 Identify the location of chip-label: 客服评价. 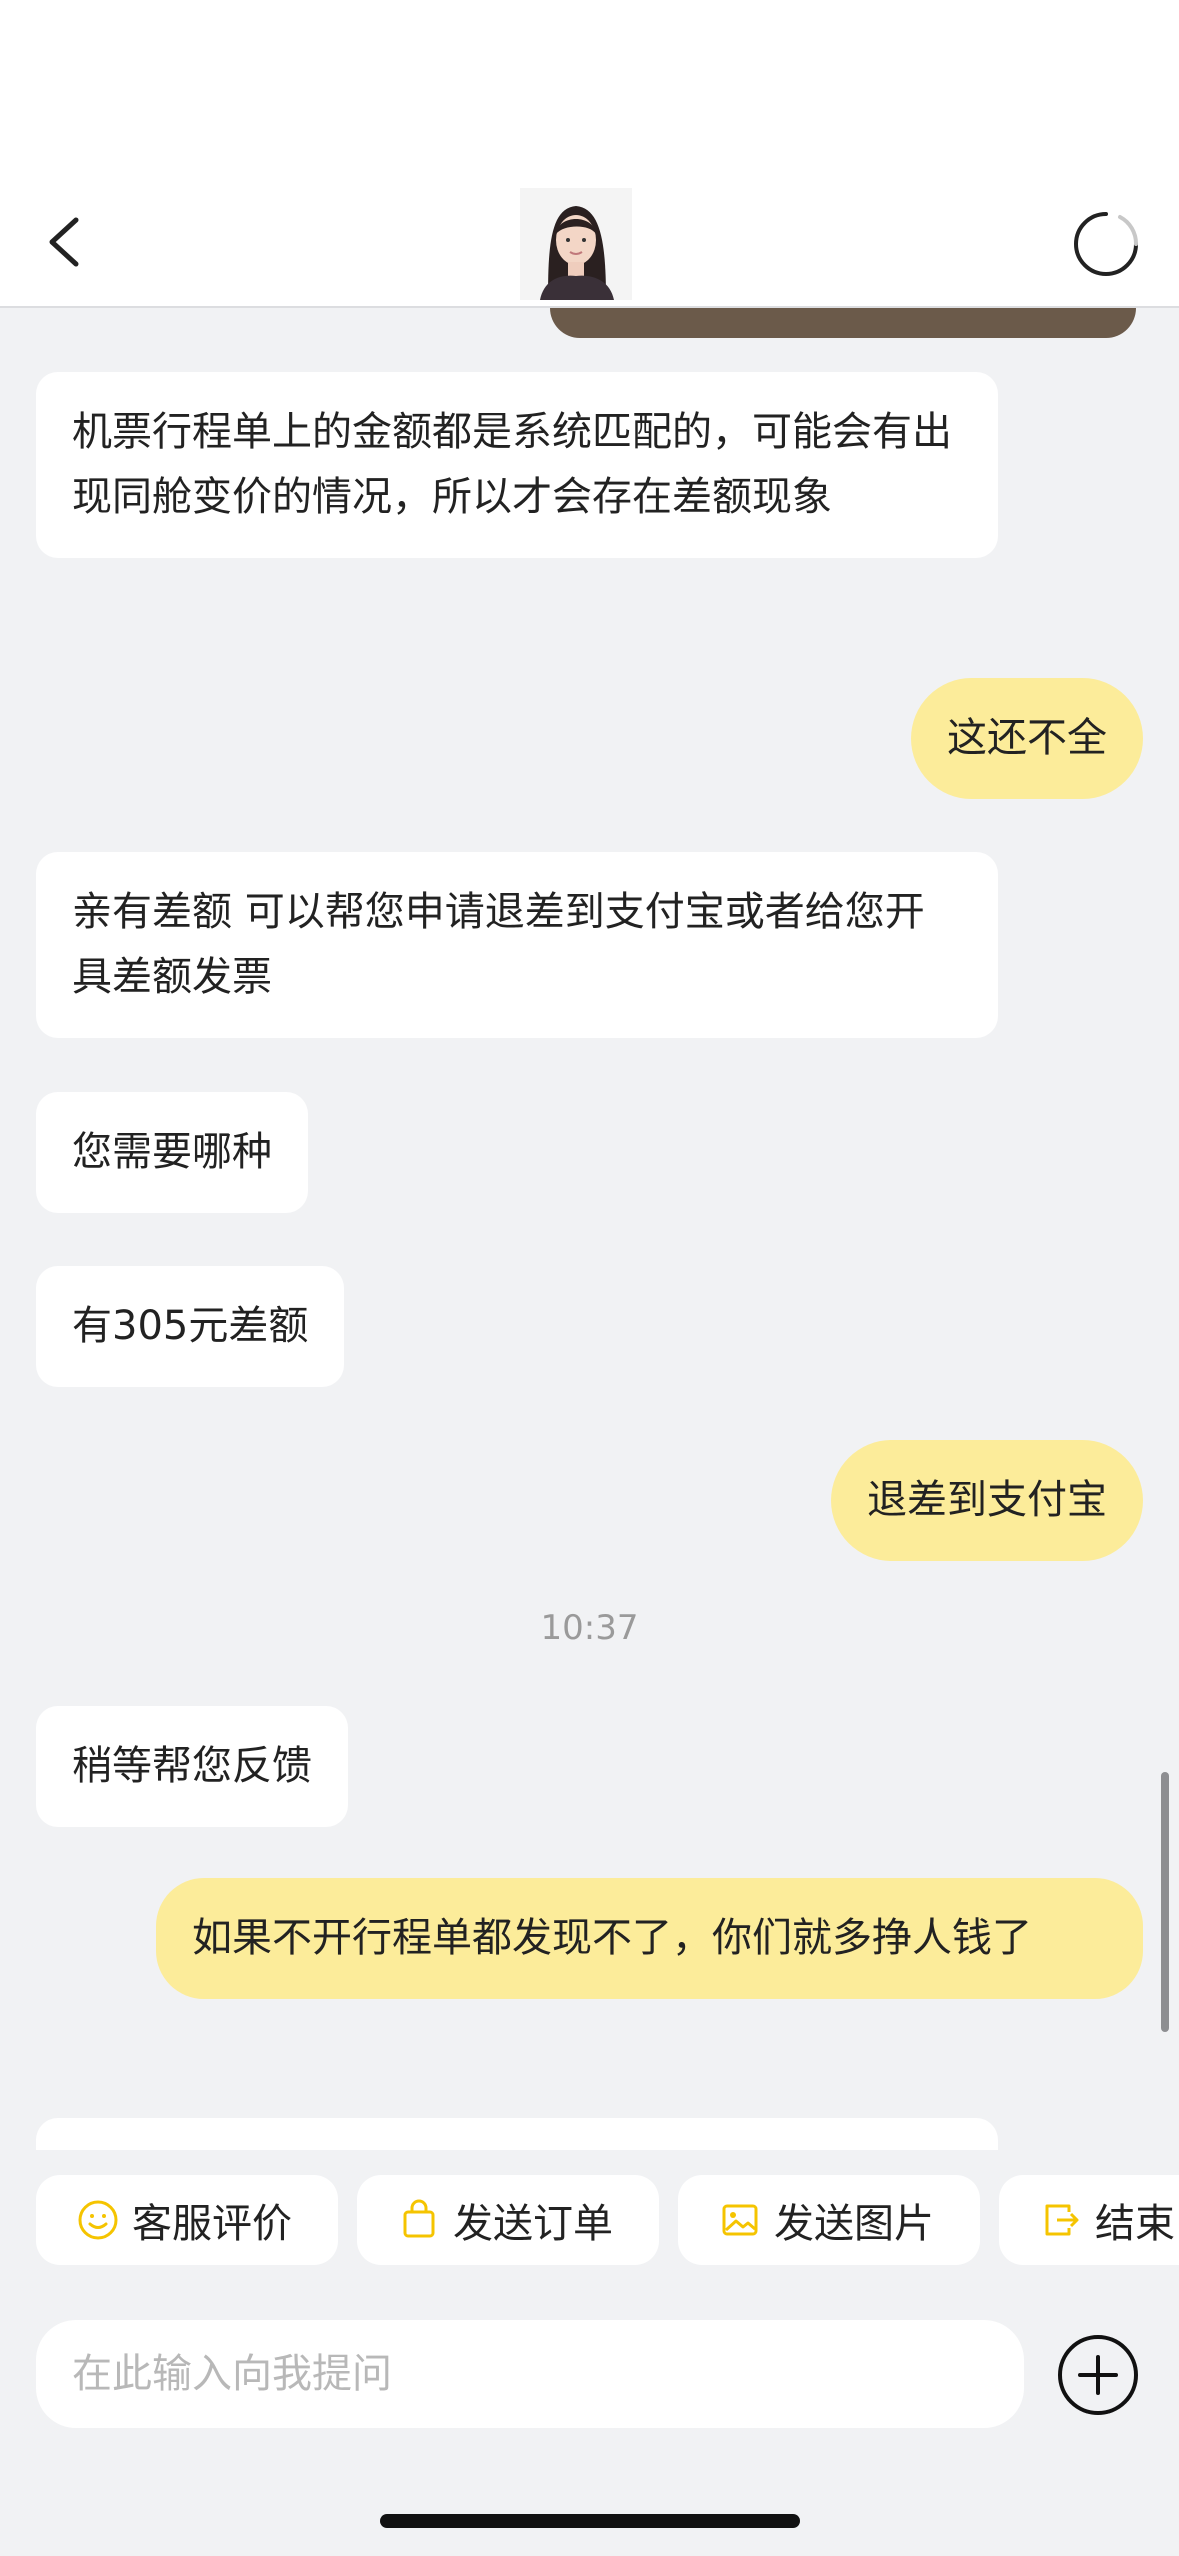
(212, 2224).